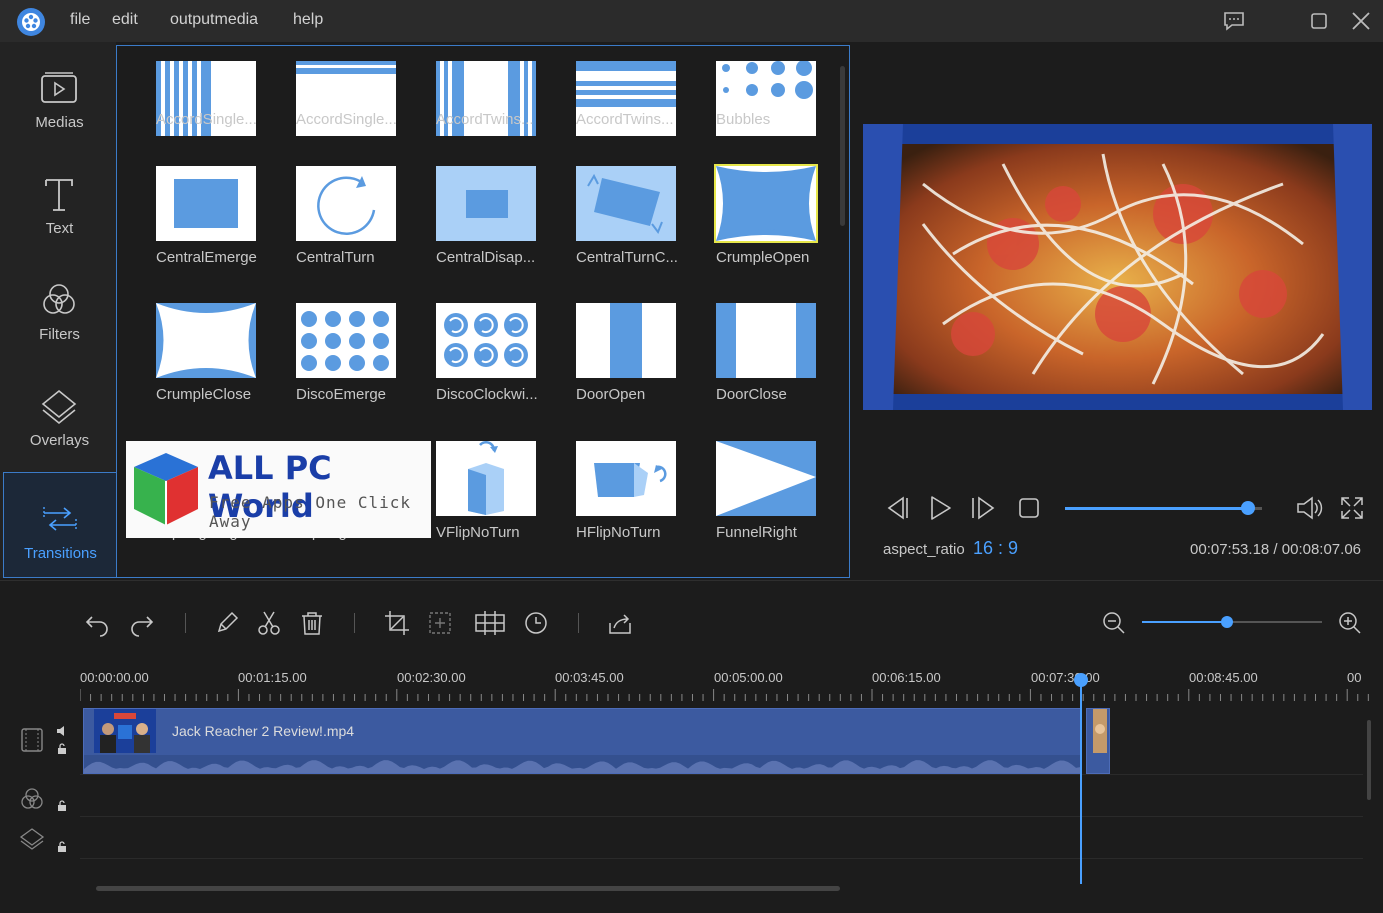 The image size is (1383, 913). I want to click on sidebar-label-medias: Medias, so click(59, 122).